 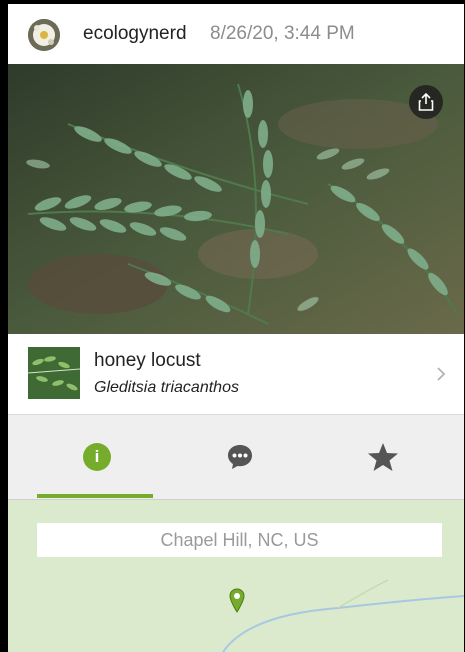 I want to click on tab-info: i, so click(x=97, y=457).